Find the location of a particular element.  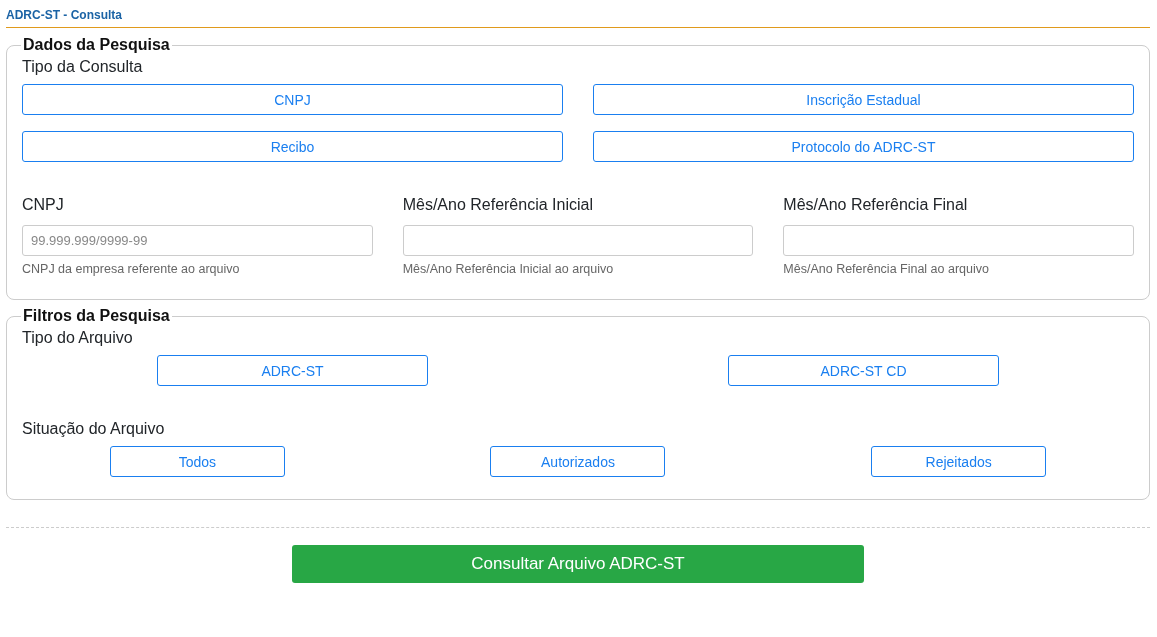

group-label: Tipo do Arquivo is located at coordinates (77, 338).